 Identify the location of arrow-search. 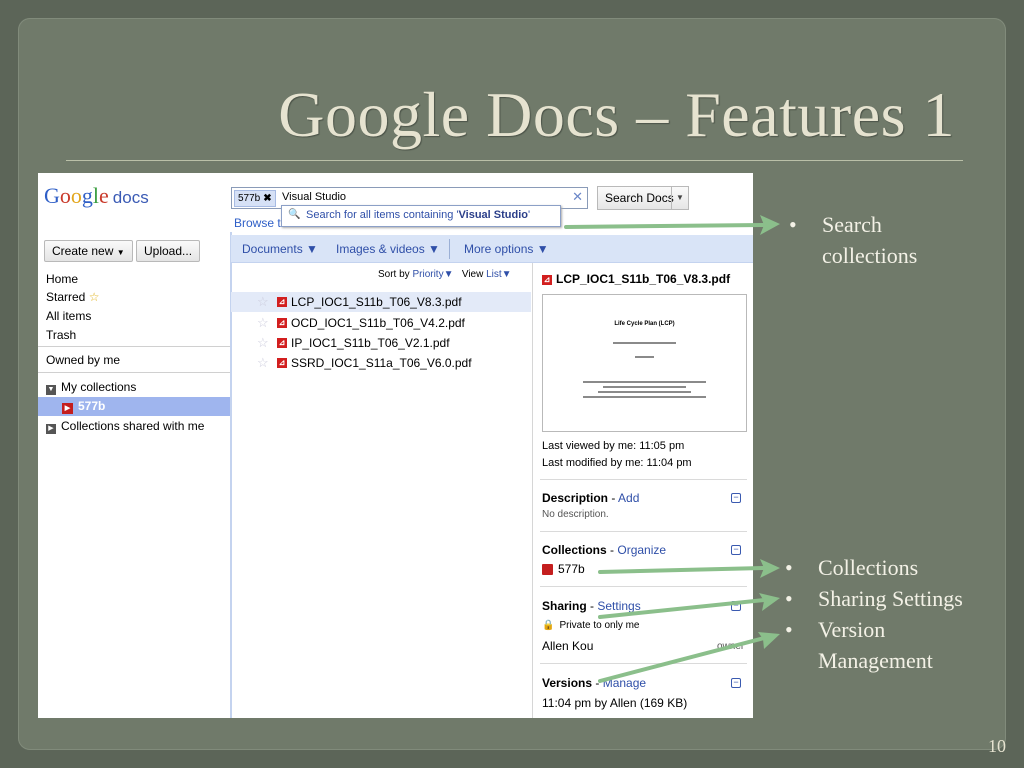
(665, 226).